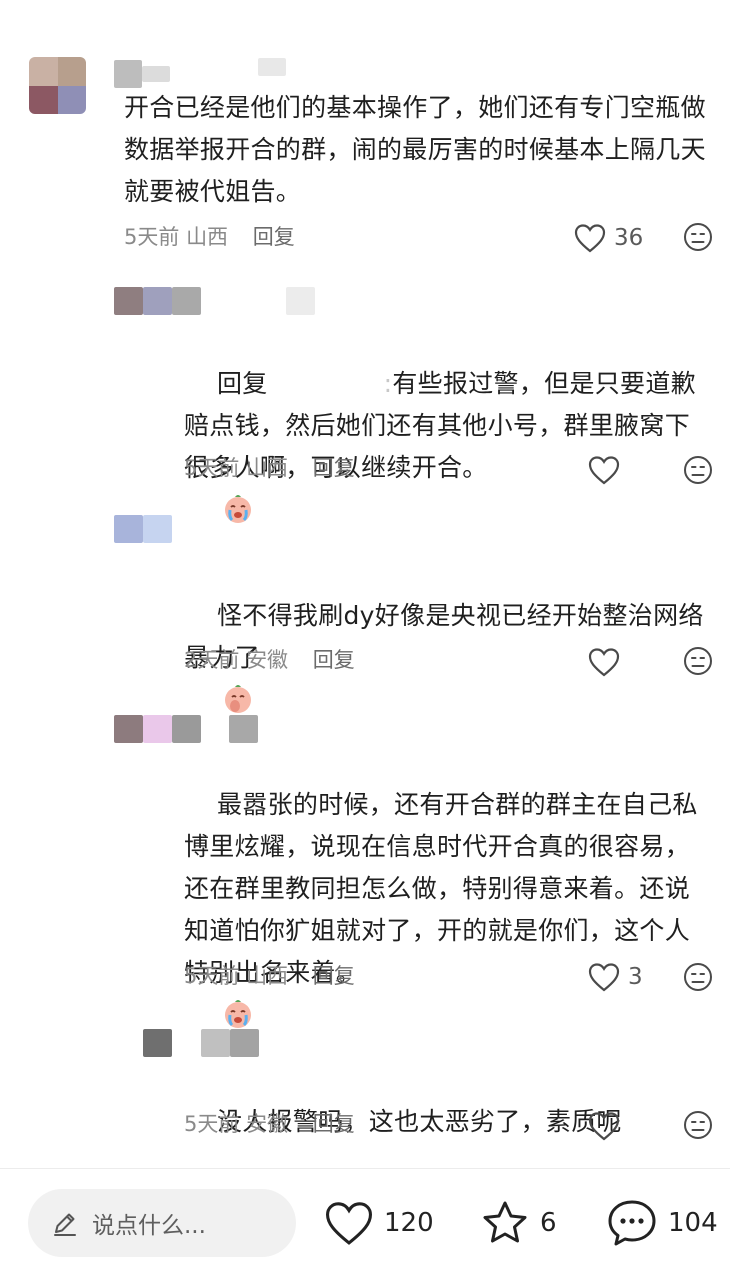 This screenshot has width=730, height=1280. I want to click on comment-meta: 5天前 安徽 回复, so click(269, 1124).